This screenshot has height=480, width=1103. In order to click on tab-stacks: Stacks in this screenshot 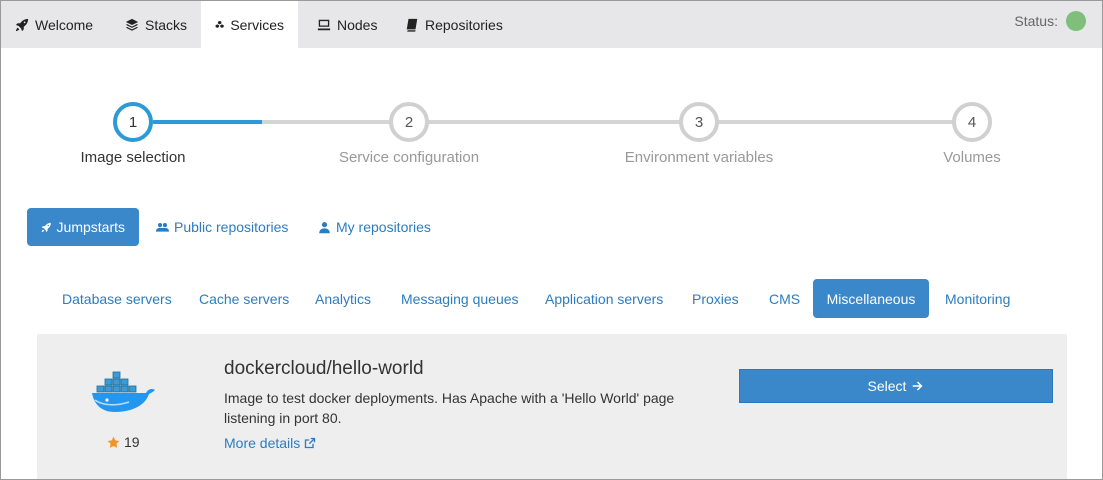, I will do `click(156, 24)`.